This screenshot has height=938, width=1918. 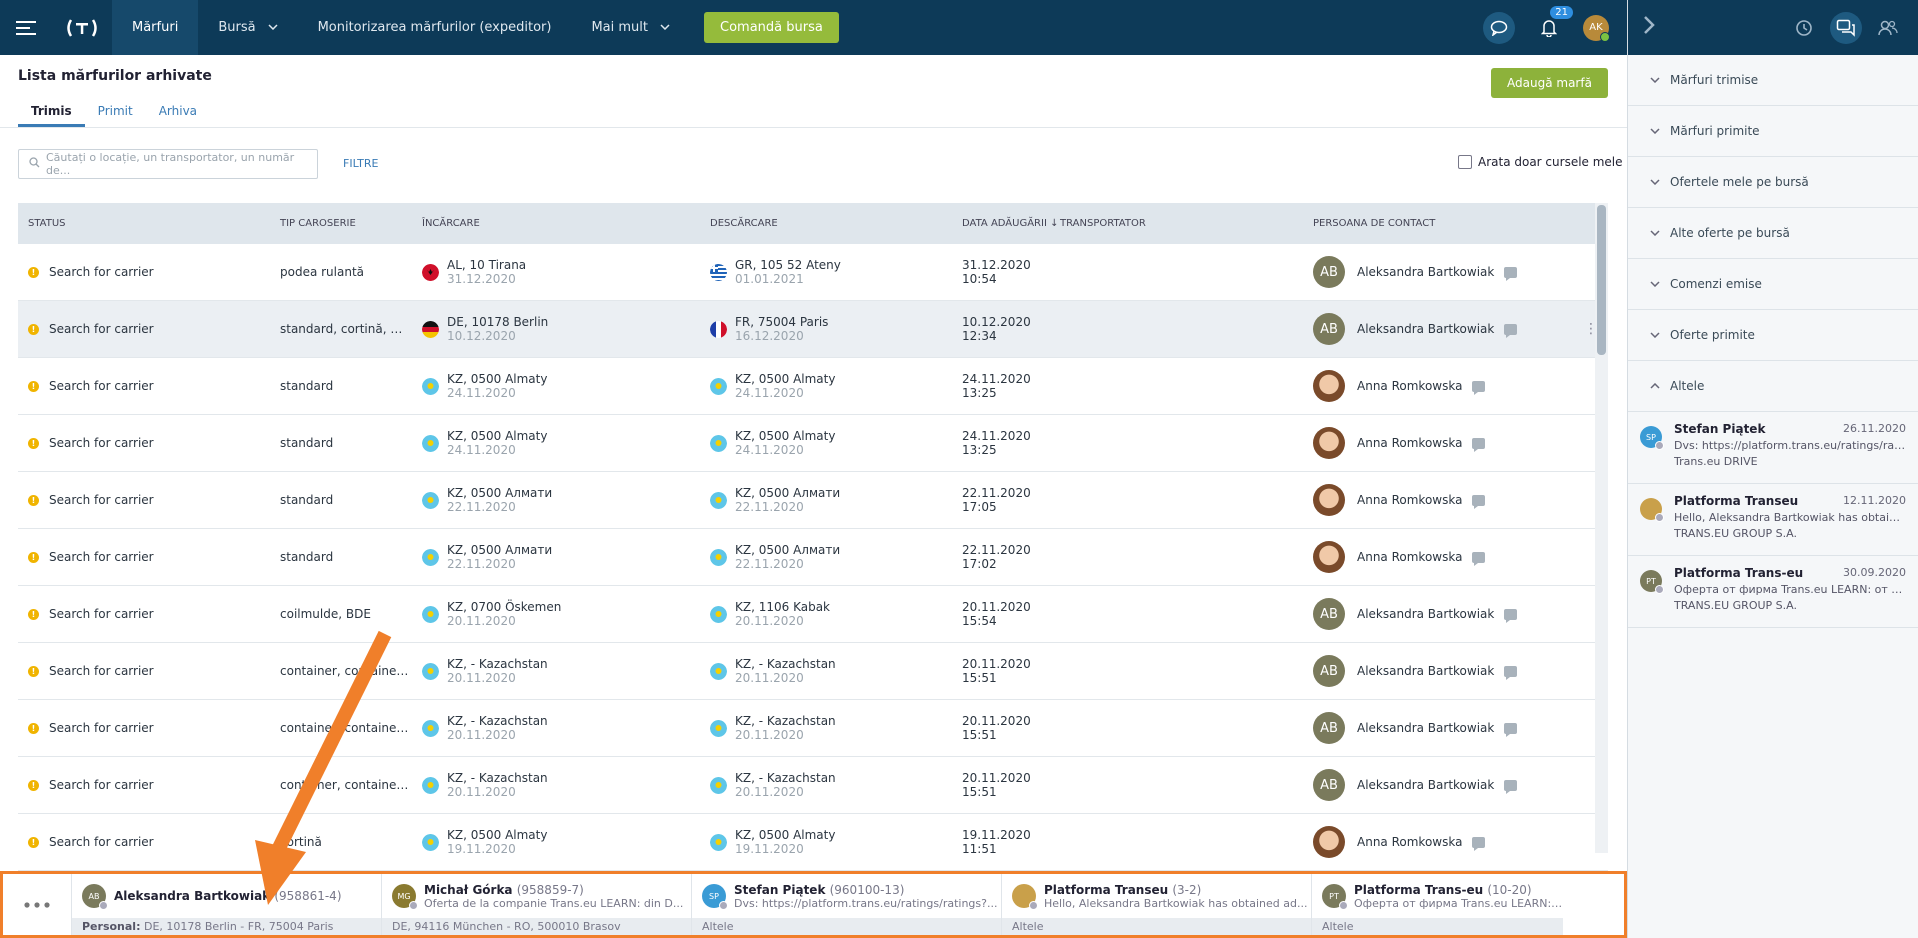 What do you see at coordinates (1499, 27) in the screenshot?
I see `chat-bubble-icon` at bounding box center [1499, 27].